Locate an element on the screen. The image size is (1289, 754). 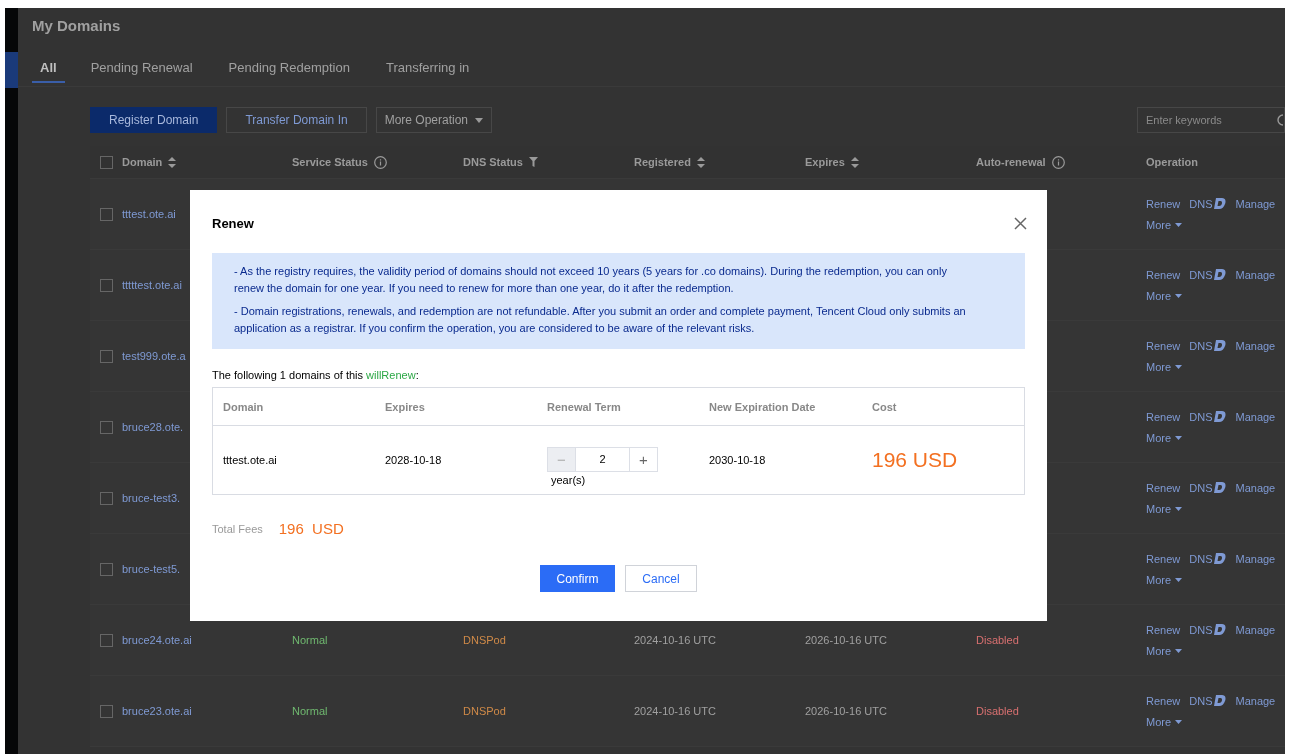
page-title: My Domains is located at coordinates (77, 25).